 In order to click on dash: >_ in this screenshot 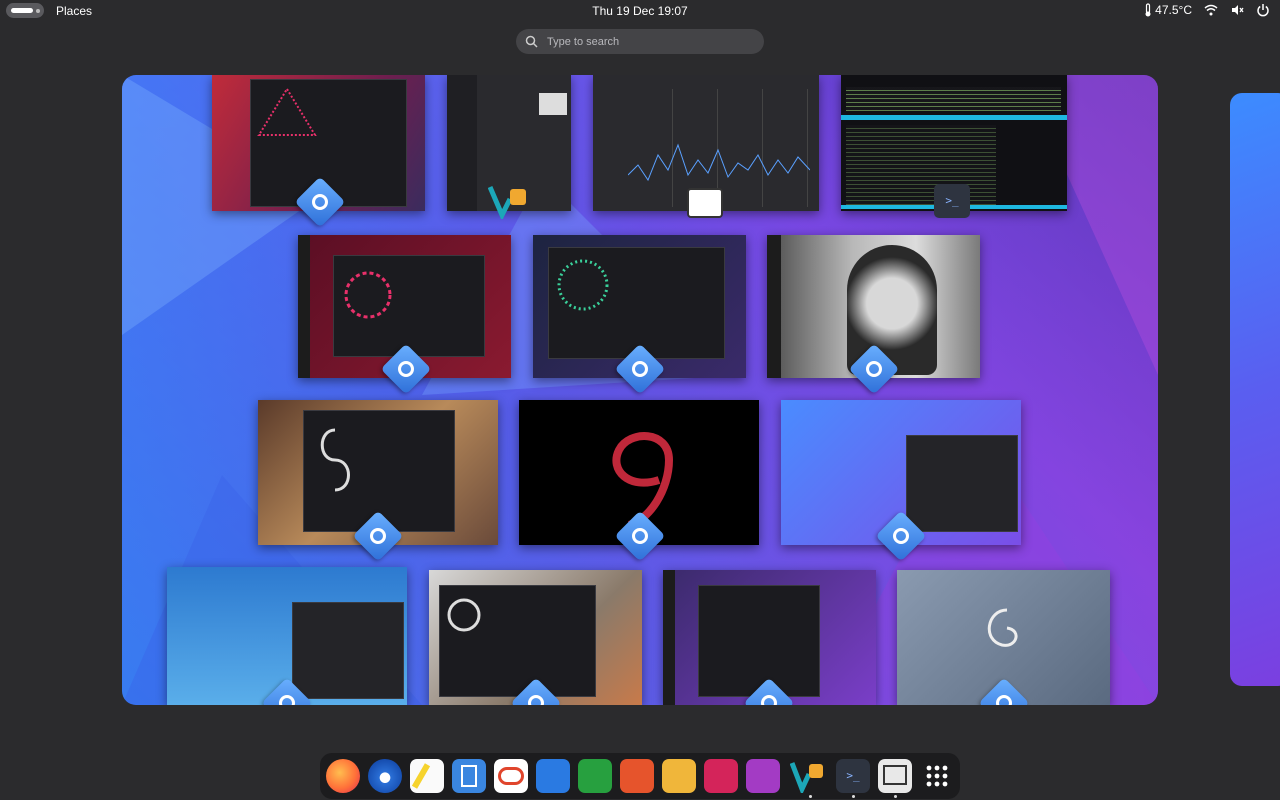, I will do `click(640, 776)`.